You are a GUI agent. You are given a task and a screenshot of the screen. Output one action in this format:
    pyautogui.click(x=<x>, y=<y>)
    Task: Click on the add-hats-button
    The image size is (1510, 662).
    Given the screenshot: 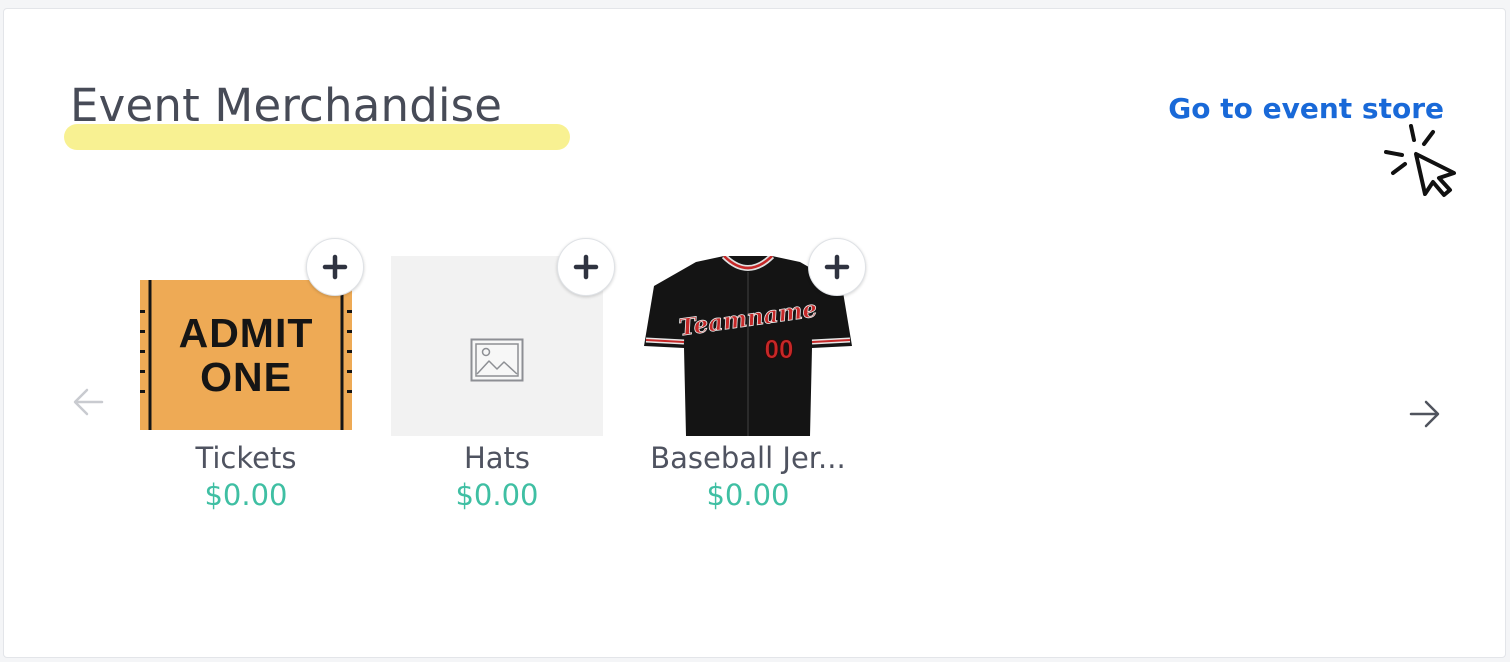 What is the action you would take?
    pyautogui.click(x=586, y=267)
    